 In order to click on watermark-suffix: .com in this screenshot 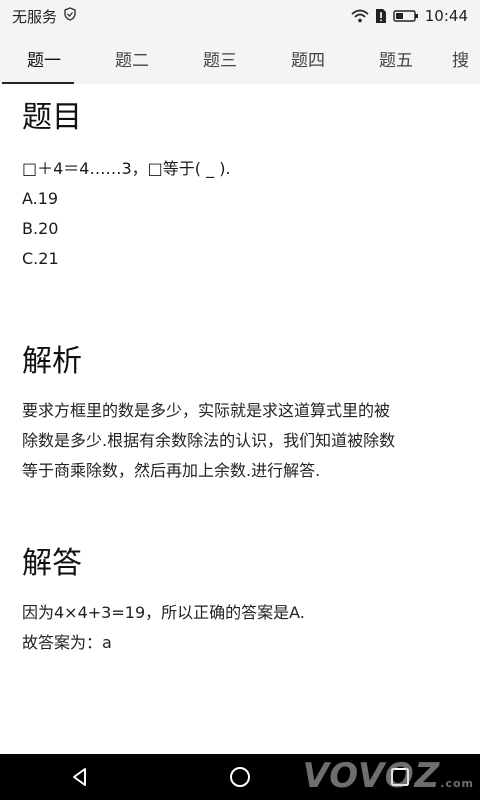, I will do `click(457, 783)`.